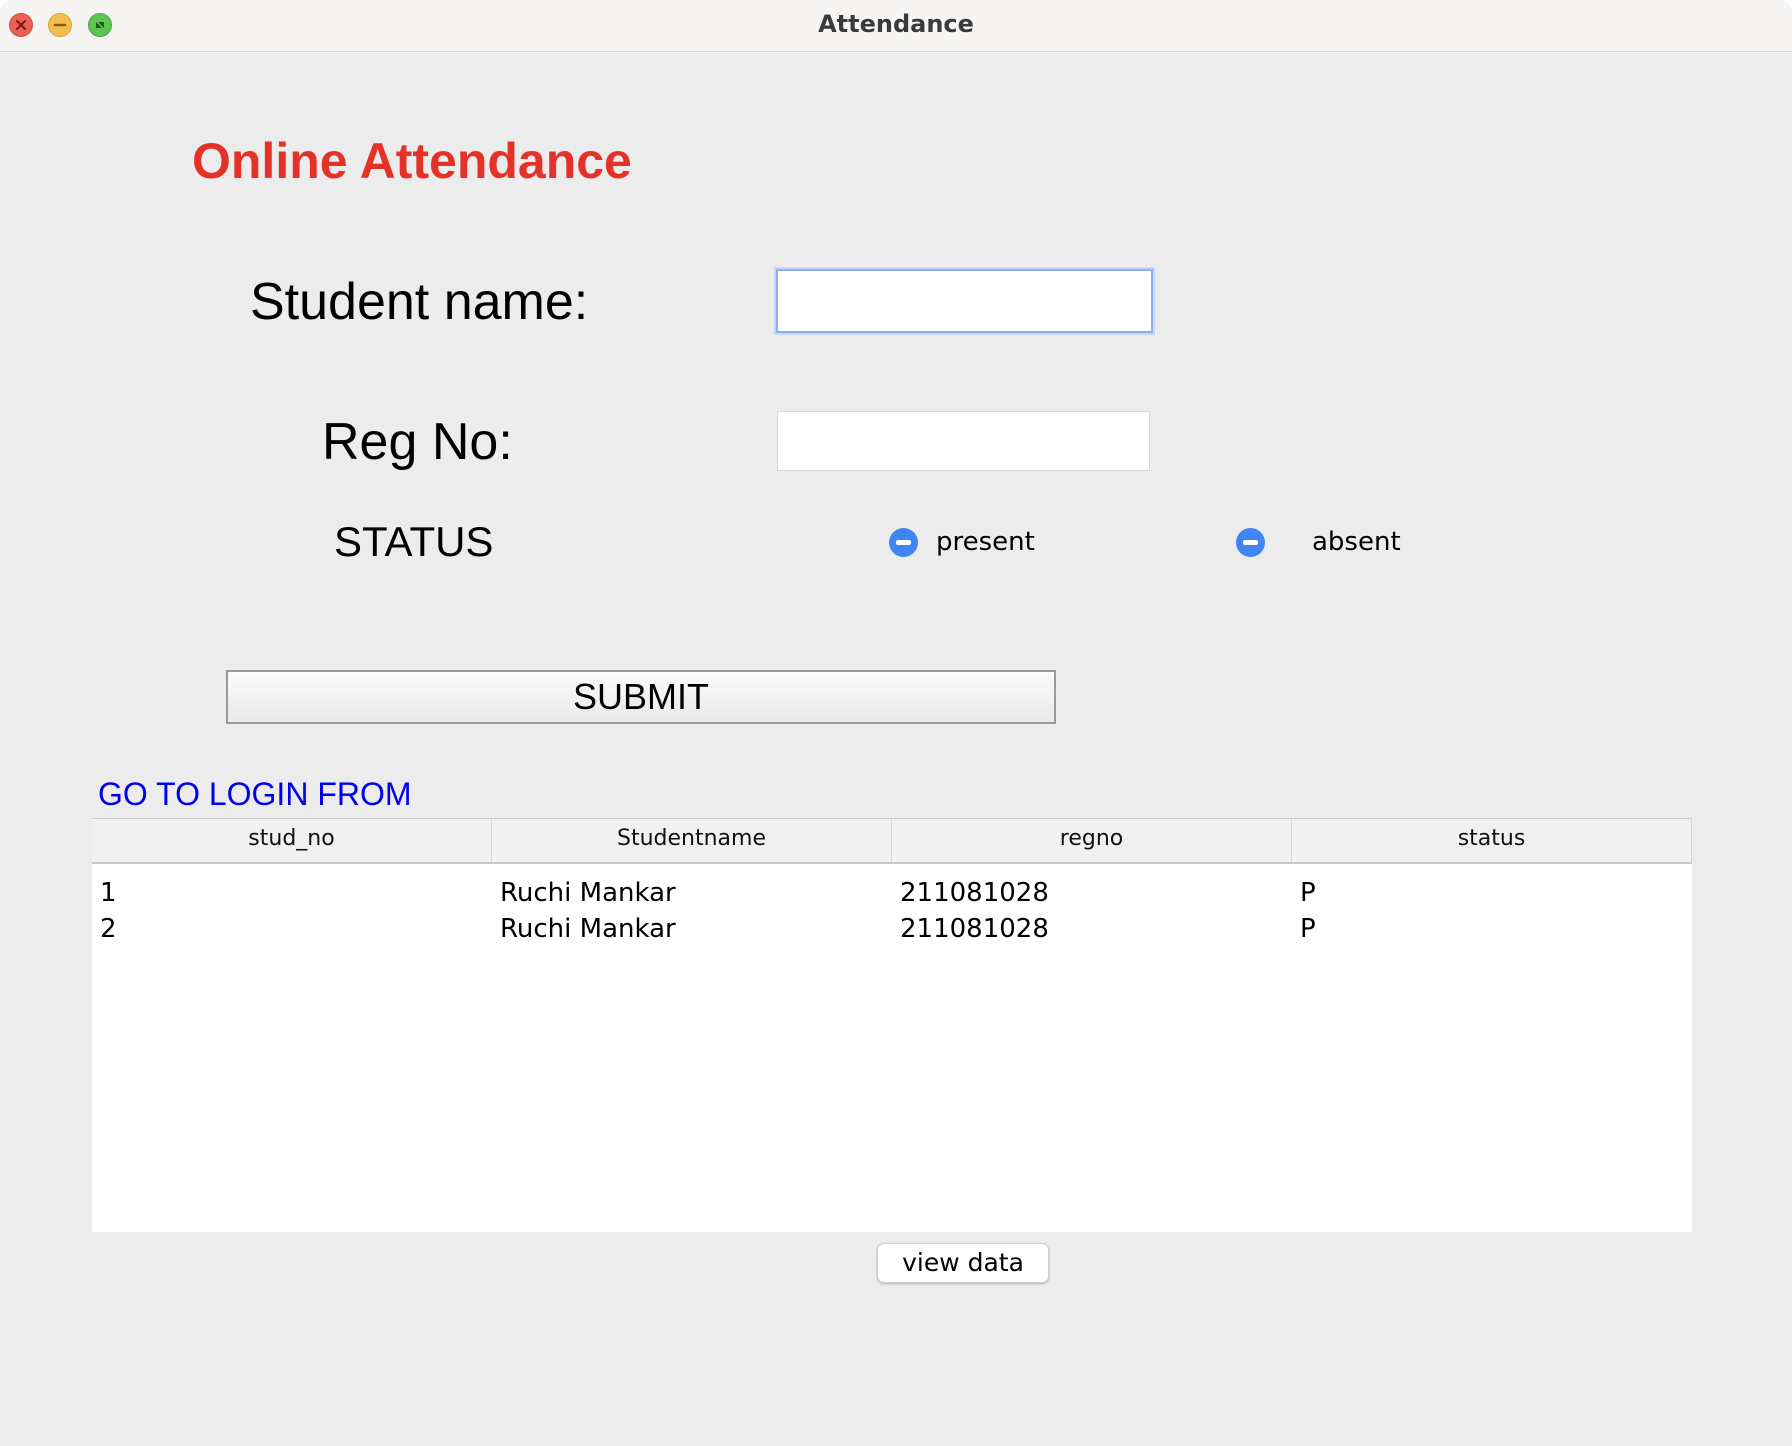 This screenshot has height=1446, width=1792. Describe the element at coordinates (964, 301) in the screenshot. I see `student-name-input` at that location.